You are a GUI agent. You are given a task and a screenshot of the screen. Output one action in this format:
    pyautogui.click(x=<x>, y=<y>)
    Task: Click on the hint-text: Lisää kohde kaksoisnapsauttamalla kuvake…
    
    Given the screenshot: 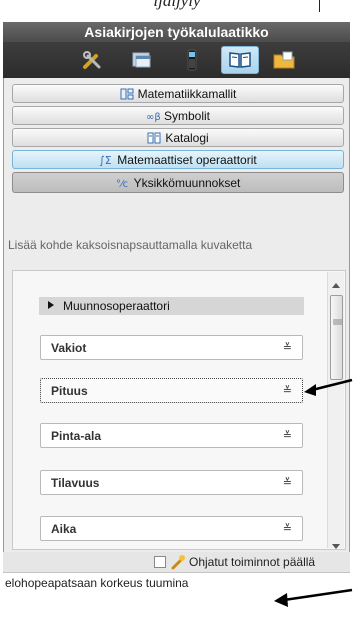 What is the action you would take?
    pyautogui.click(x=130, y=245)
    